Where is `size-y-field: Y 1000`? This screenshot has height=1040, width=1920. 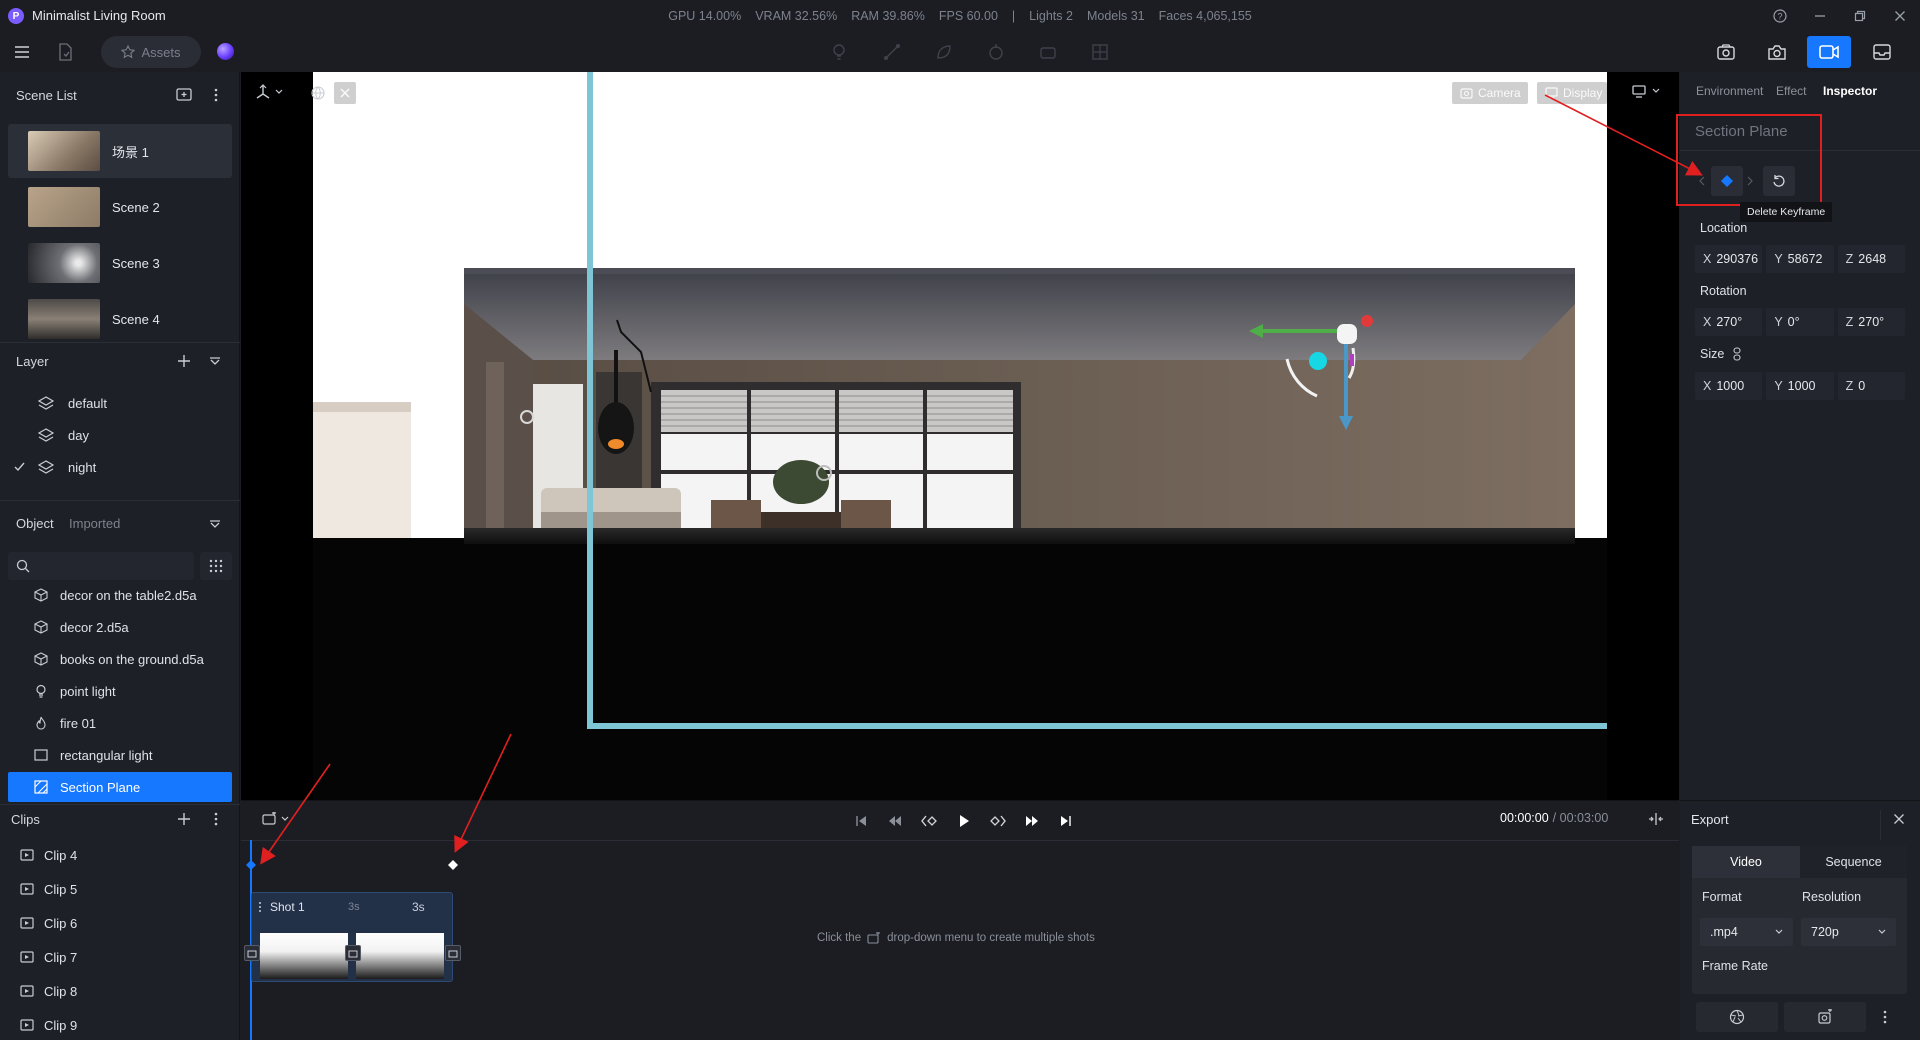
size-y-field: Y 1000 is located at coordinates (1800, 386).